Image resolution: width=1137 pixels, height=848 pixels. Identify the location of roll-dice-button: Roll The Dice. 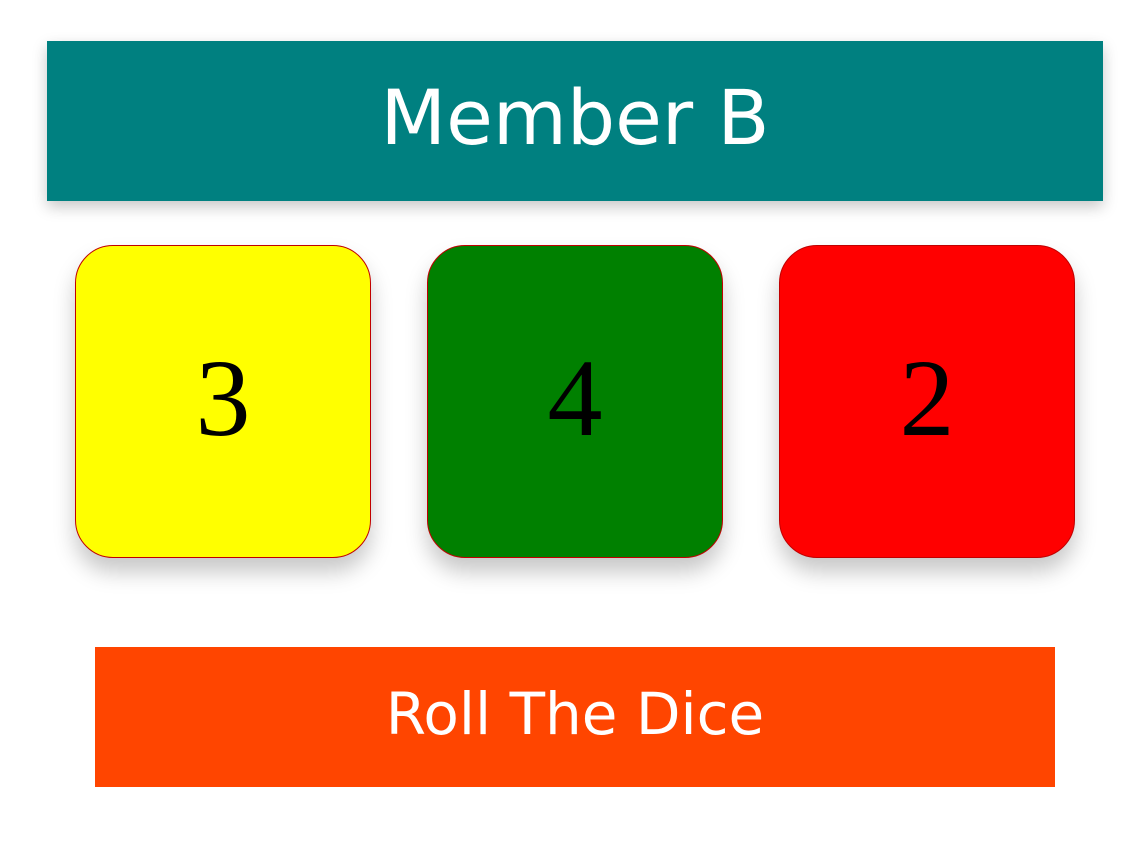
(575, 717).